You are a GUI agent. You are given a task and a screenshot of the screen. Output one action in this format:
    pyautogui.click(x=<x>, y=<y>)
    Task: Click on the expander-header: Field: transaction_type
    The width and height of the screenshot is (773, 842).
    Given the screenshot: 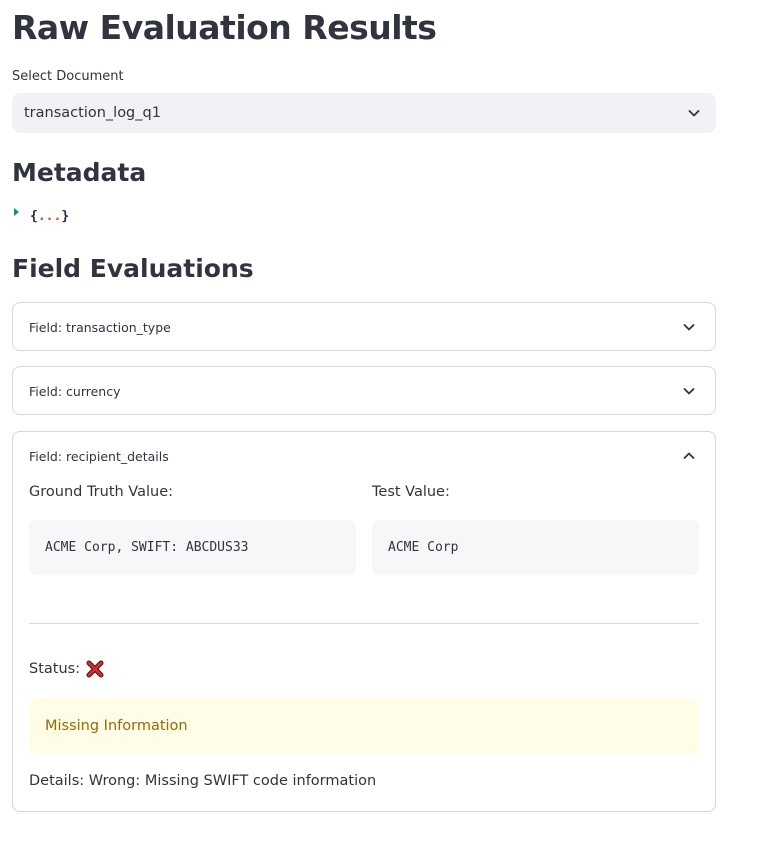 What is the action you would take?
    pyautogui.click(x=364, y=327)
    